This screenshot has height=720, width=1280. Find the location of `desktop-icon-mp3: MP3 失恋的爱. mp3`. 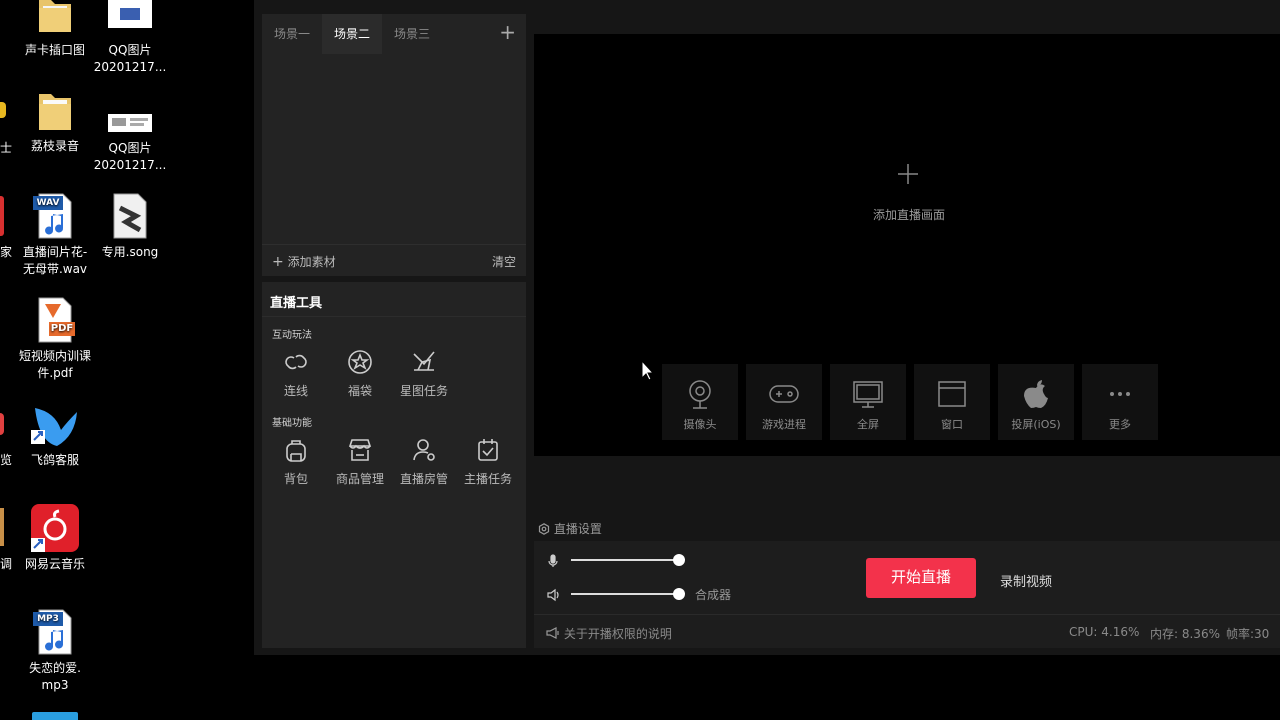

desktop-icon-mp3: MP3 失恋的爱. mp3 is located at coordinates (55, 651).